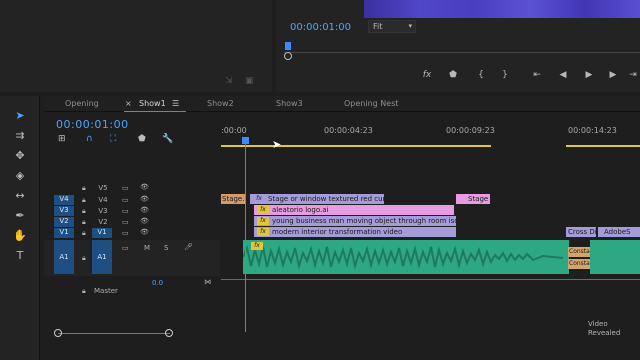  Describe the element at coordinates (142, 139) in the screenshot. I see `add-marker-icon: ⬟` at that location.